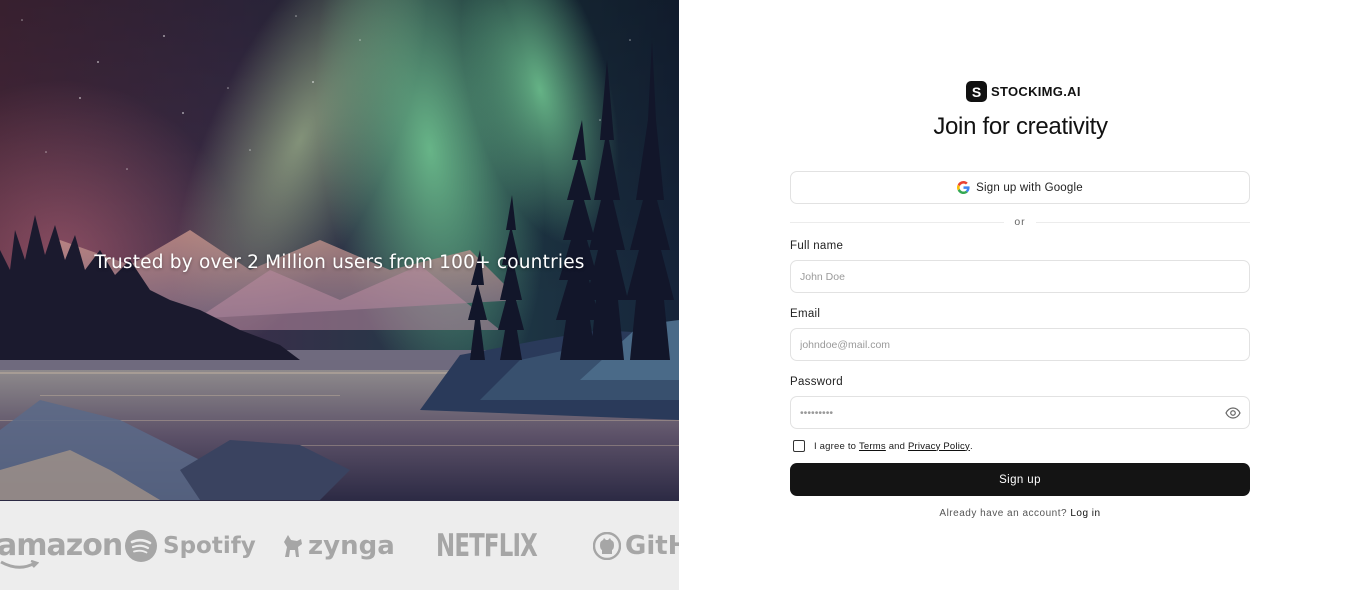  What do you see at coordinates (835, 446) in the screenshot?
I see `agree-prefix-text: I agree to` at bounding box center [835, 446].